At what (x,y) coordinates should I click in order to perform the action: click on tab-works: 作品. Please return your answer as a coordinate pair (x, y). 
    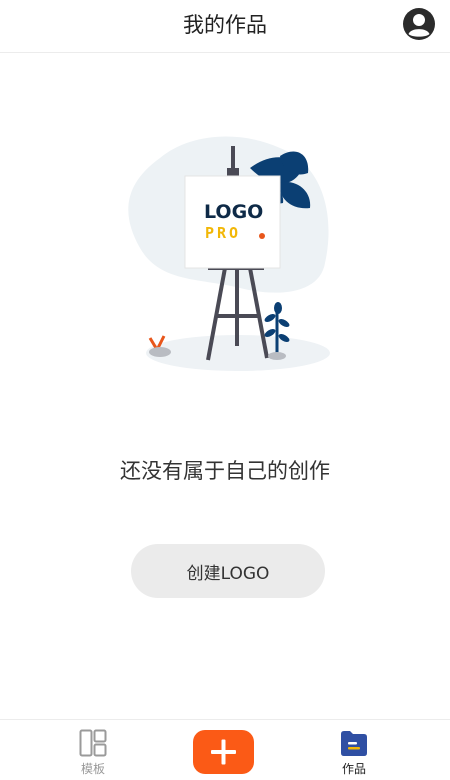
    Looking at the image, I should click on (354, 750).